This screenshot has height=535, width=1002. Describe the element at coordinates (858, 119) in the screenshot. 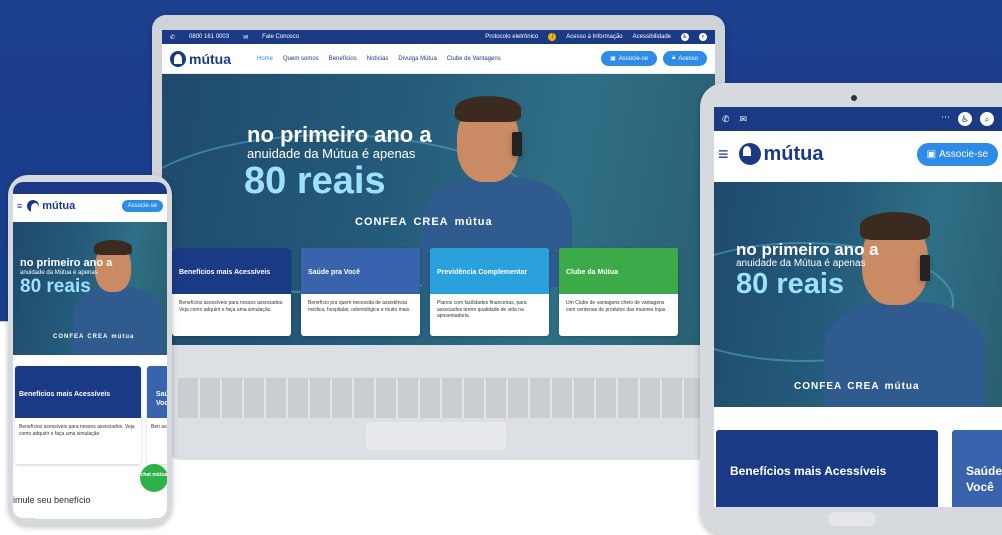

I see `tablet-utility-bar: ✆ ✉ ⋯ ♿ ⌕` at that location.